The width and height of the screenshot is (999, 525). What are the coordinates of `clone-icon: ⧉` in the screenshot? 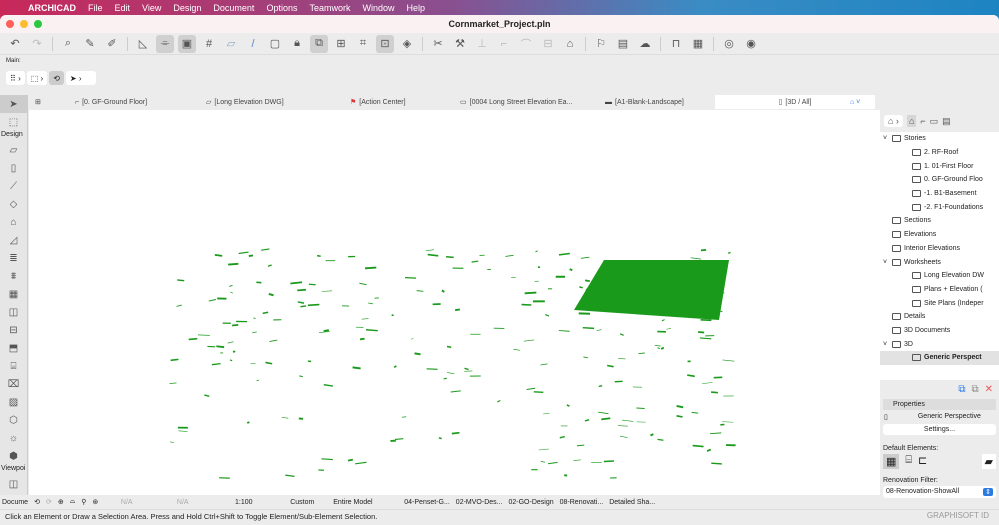 It's located at (974, 389).